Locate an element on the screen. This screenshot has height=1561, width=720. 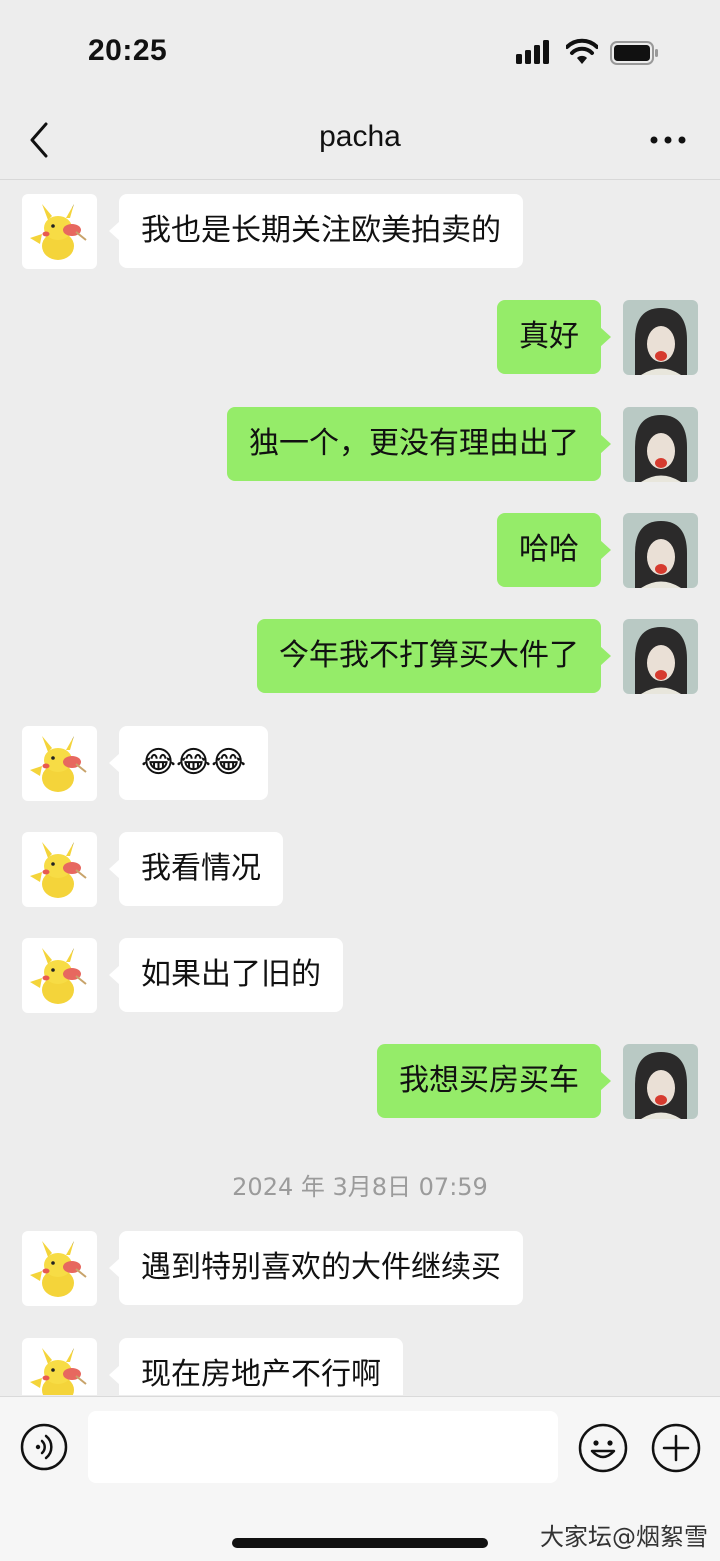
message-bubble: 哈哈 is located at coordinates (554, 550).